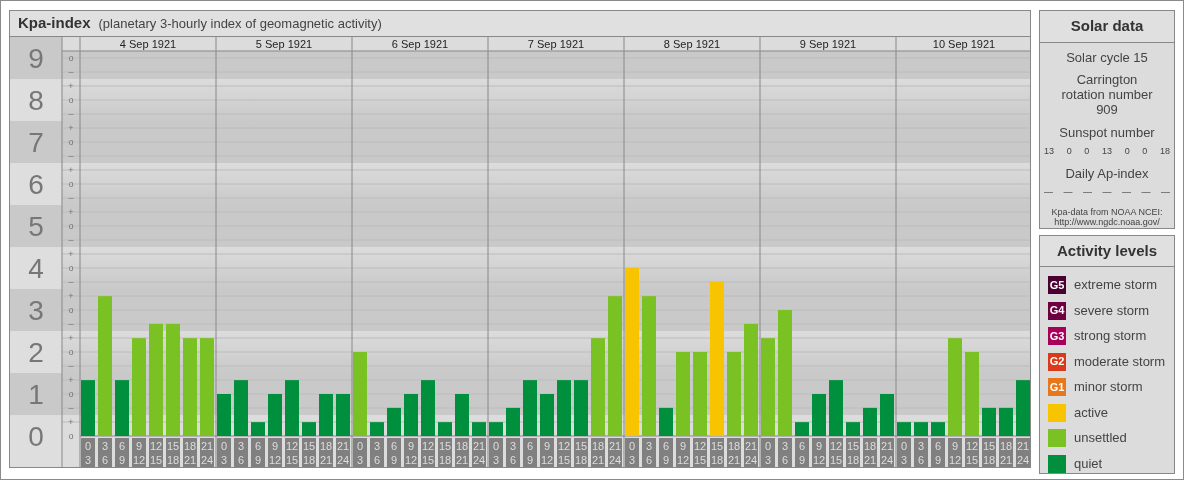 The height and width of the screenshot is (480, 1184). What do you see at coordinates (240, 23) in the screenshot?
I see `chart-subtitle: (planetary 3-hourly index of geomagnetic activity)` at bounding box center [240, 23].